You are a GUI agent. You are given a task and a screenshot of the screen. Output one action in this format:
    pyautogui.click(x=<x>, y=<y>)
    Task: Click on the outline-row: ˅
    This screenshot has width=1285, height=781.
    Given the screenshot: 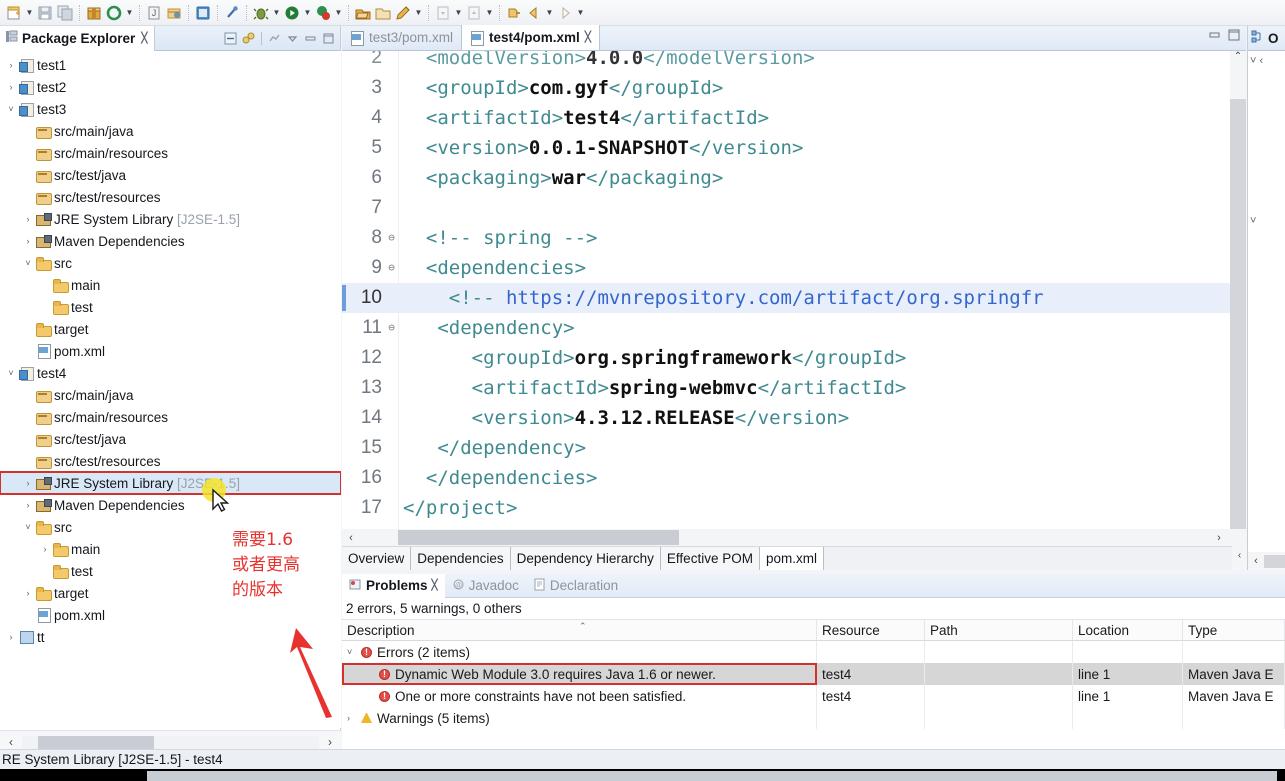 What is the action you would take?
    pyautogui.click(x=1266, y=221)
    